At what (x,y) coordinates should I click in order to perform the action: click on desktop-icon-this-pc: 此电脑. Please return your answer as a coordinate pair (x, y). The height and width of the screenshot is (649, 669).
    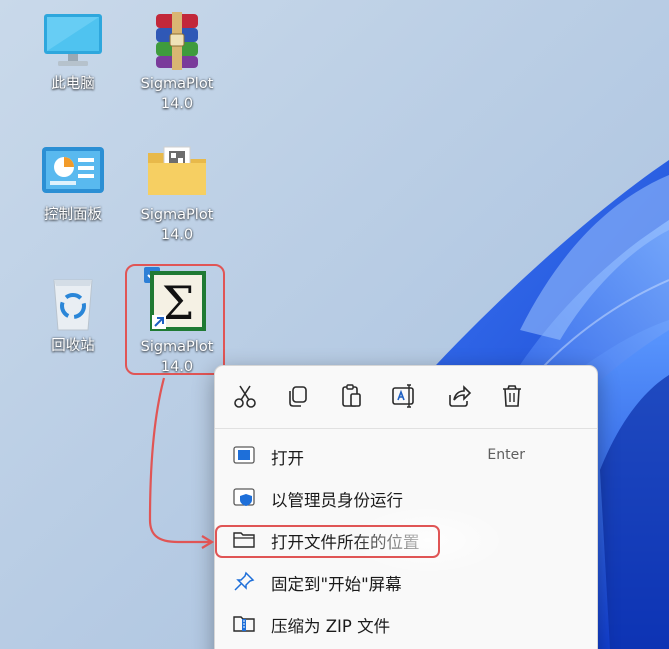
    Looking at the image, I should click on (73, 52).